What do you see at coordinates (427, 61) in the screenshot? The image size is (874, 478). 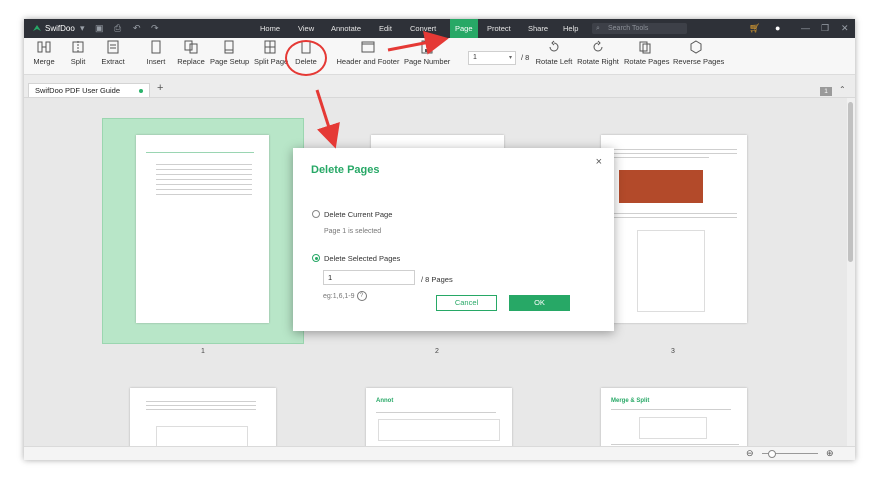 I see `page-number-label: Page Number` at bounding box center [427, 61].